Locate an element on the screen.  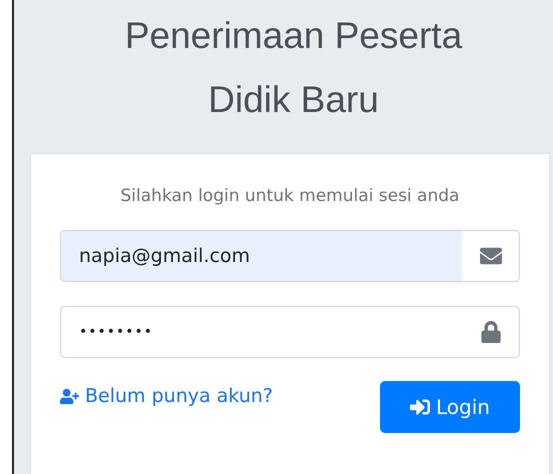
user-plus-icon is located at coordinates (69, 396).